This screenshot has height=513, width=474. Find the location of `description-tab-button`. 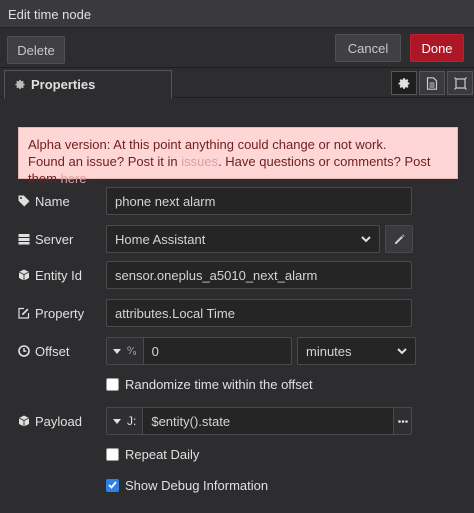

description-tab-button is located at coordinates (432, 83).